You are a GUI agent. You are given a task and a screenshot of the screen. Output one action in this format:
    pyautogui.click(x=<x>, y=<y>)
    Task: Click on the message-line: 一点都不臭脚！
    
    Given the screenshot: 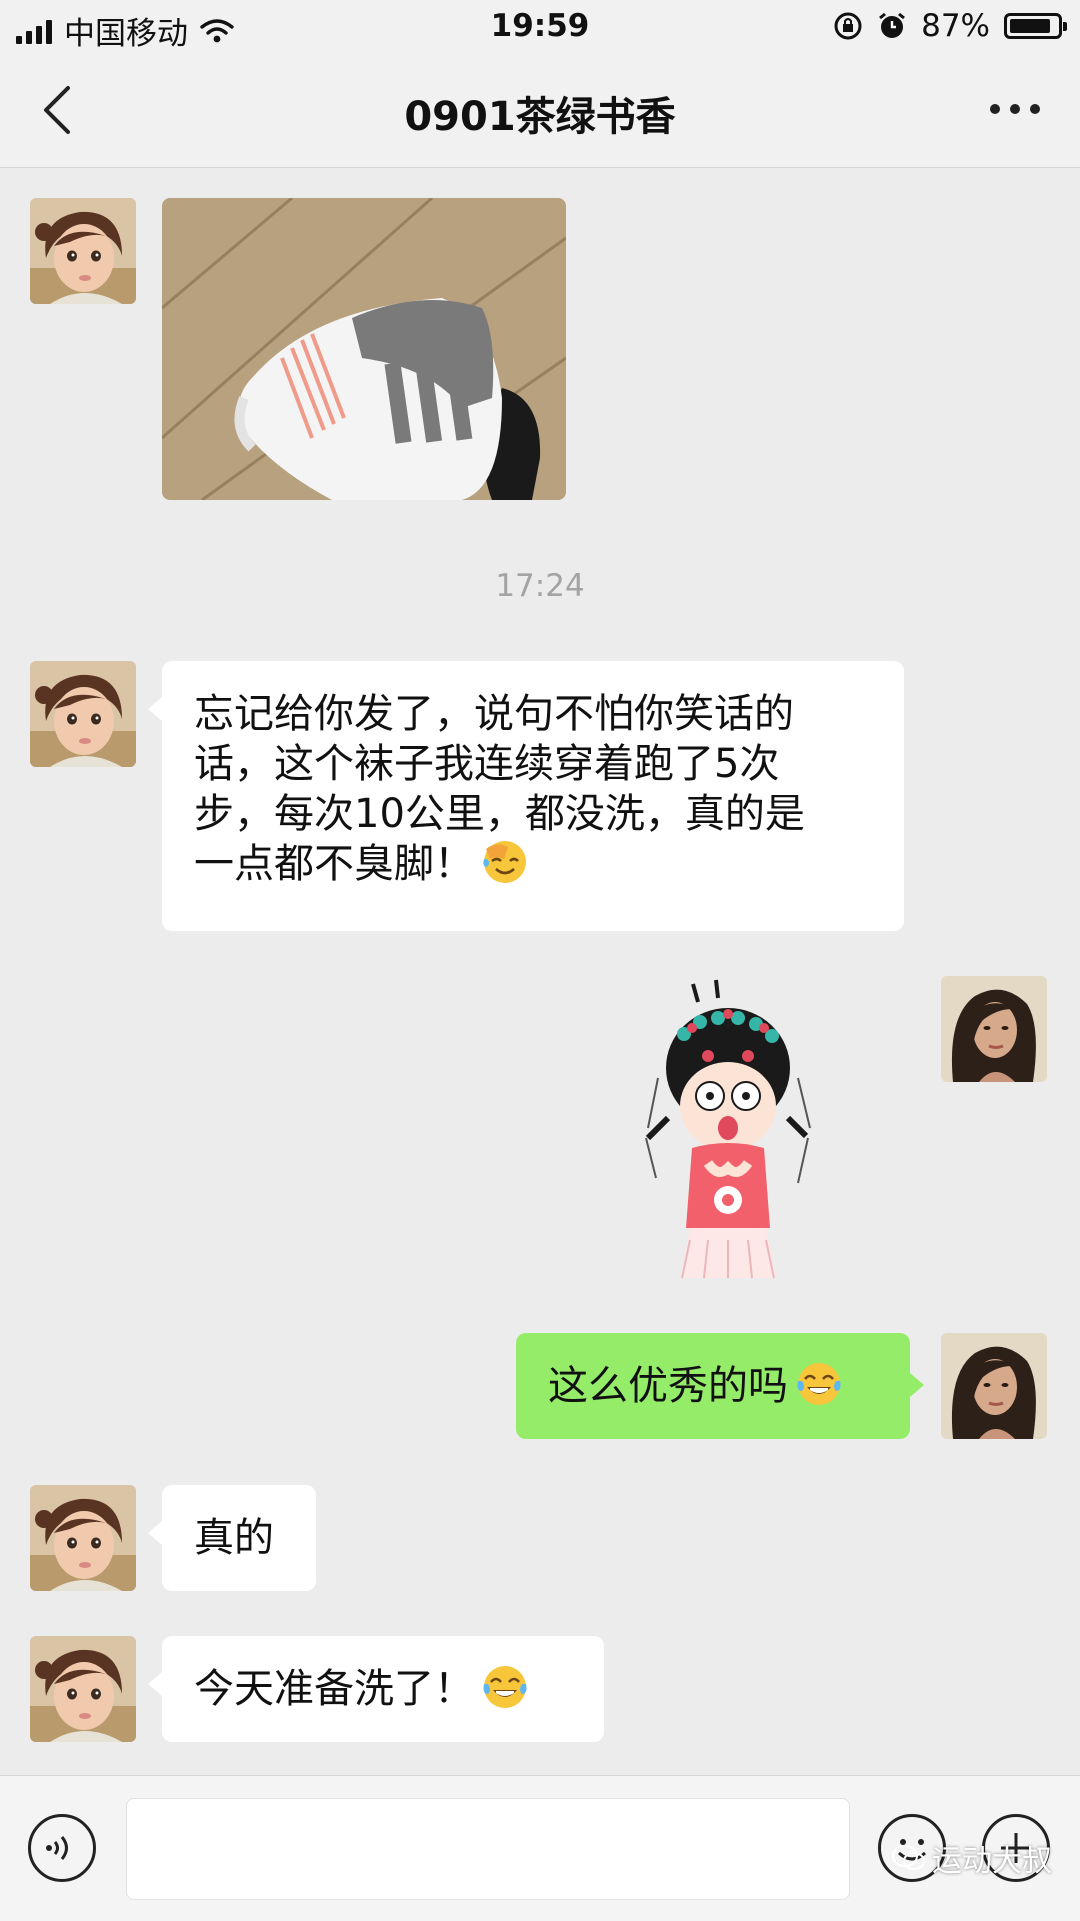 What is the action you would take?
    pyautogui.click(x=334, y=864)
    